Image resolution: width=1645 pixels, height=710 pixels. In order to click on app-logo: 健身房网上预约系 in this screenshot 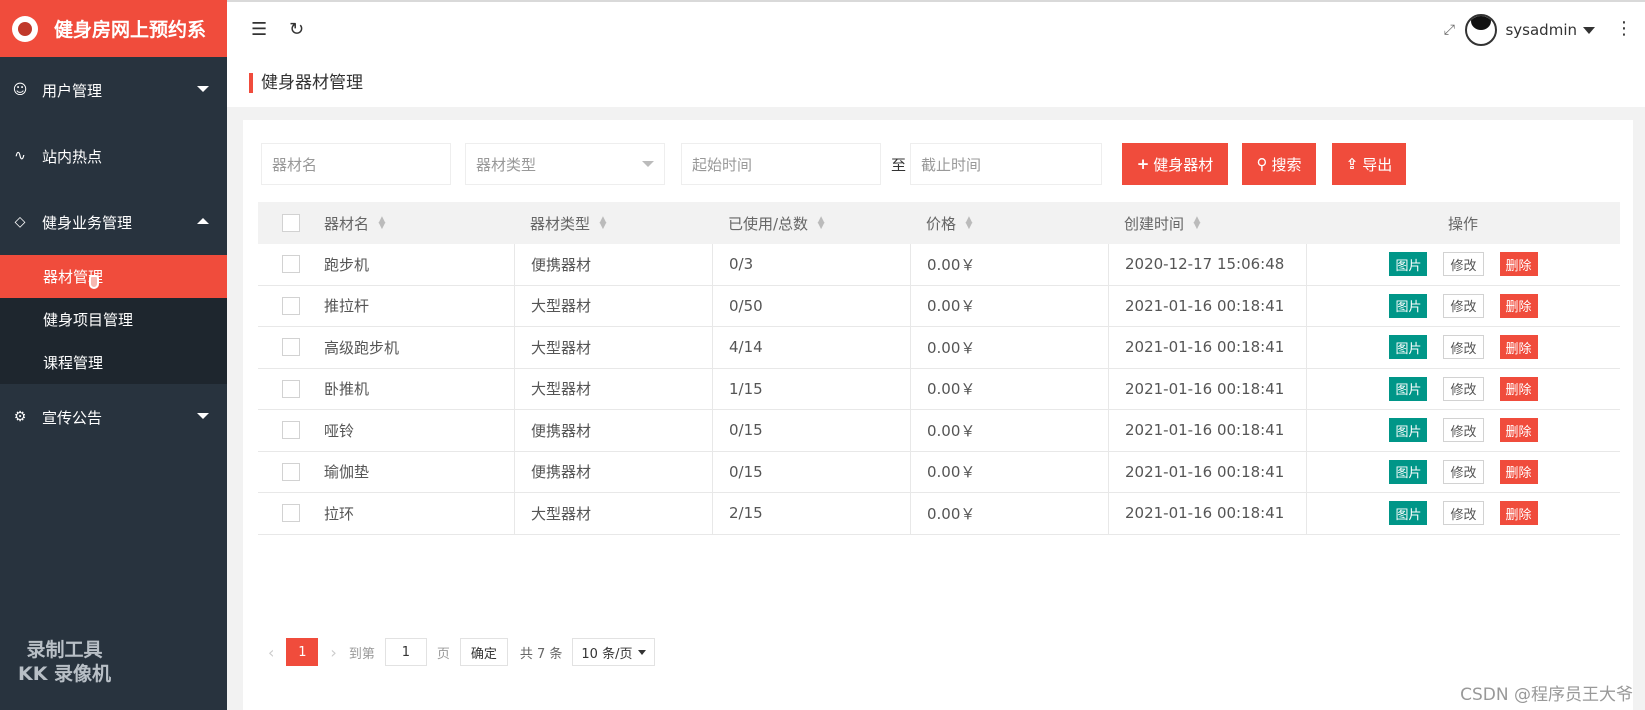, I will do `click(113, 28)`.